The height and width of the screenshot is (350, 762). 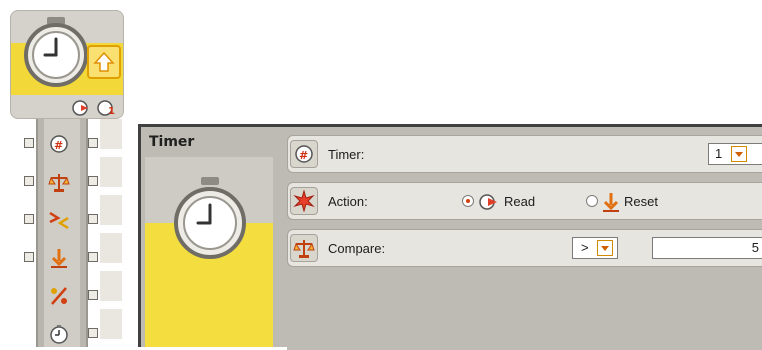 What do you see at coordinates (719, 153) in the screenshot?
I see `timer-value: 1` at bounding box center [719, 153].